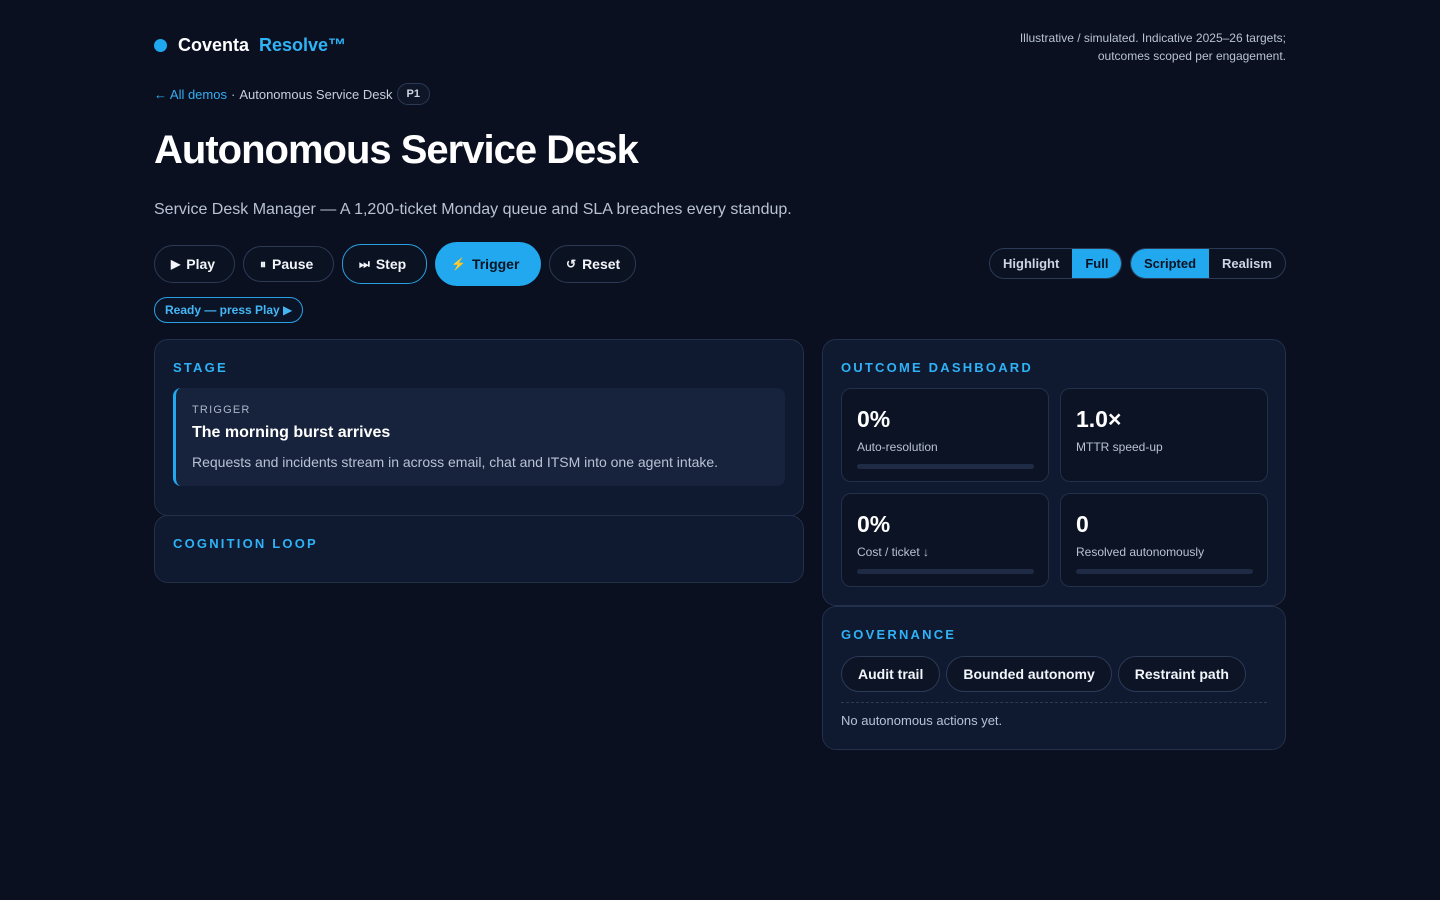 This screenshot has width=1440, height=900. I want to click on reset-button: ↺ Reset, so click(592, 264).